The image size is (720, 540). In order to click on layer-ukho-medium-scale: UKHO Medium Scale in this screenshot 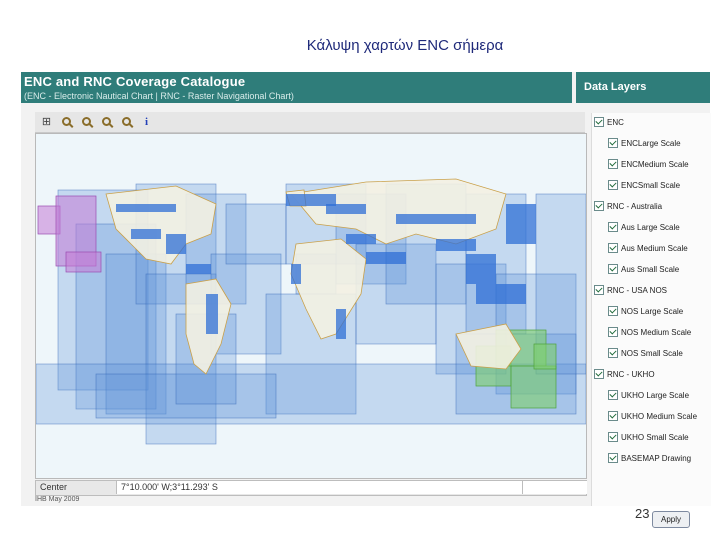, I will do `click(652, 416)`.